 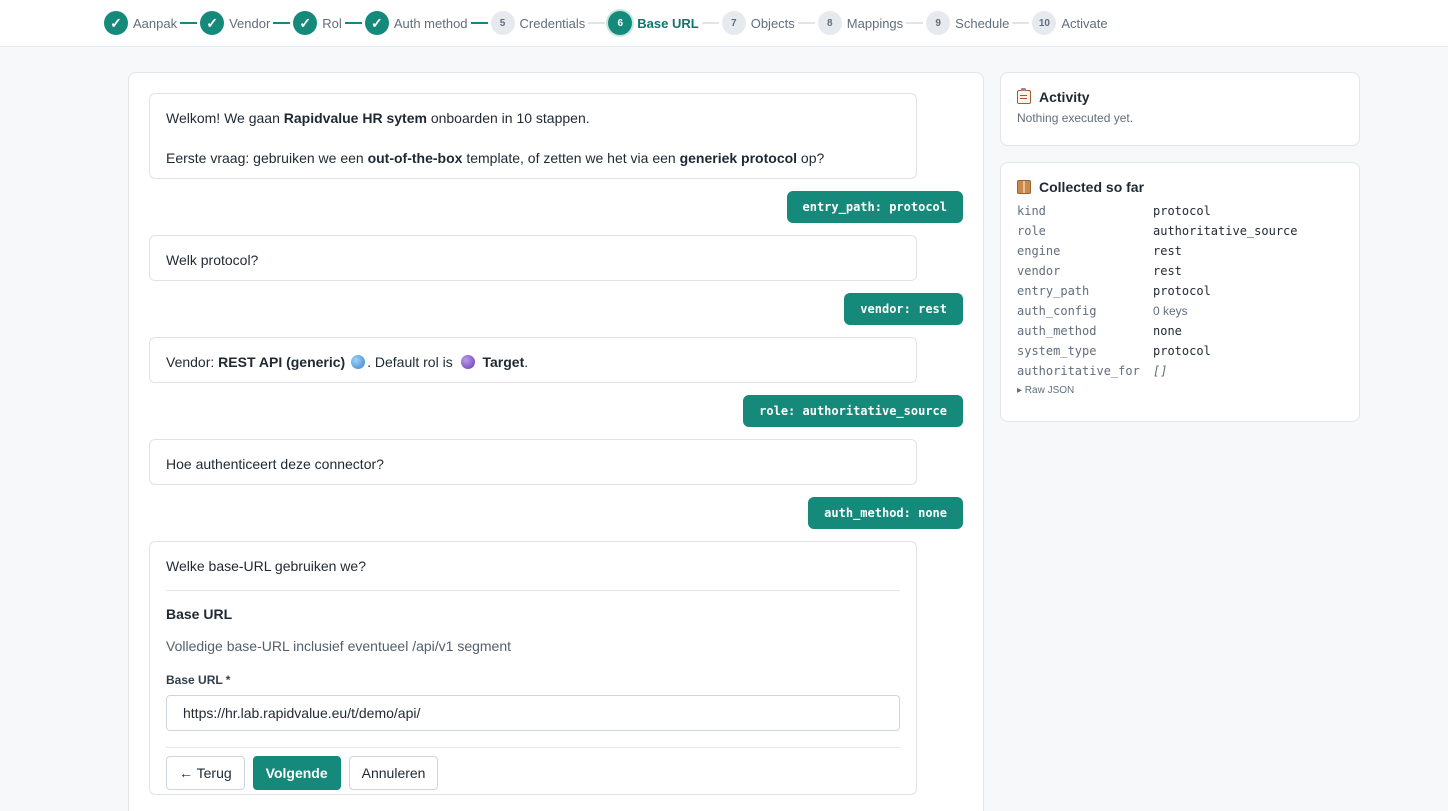 I want to click on step-number: 9, so click(x=938, y=23).